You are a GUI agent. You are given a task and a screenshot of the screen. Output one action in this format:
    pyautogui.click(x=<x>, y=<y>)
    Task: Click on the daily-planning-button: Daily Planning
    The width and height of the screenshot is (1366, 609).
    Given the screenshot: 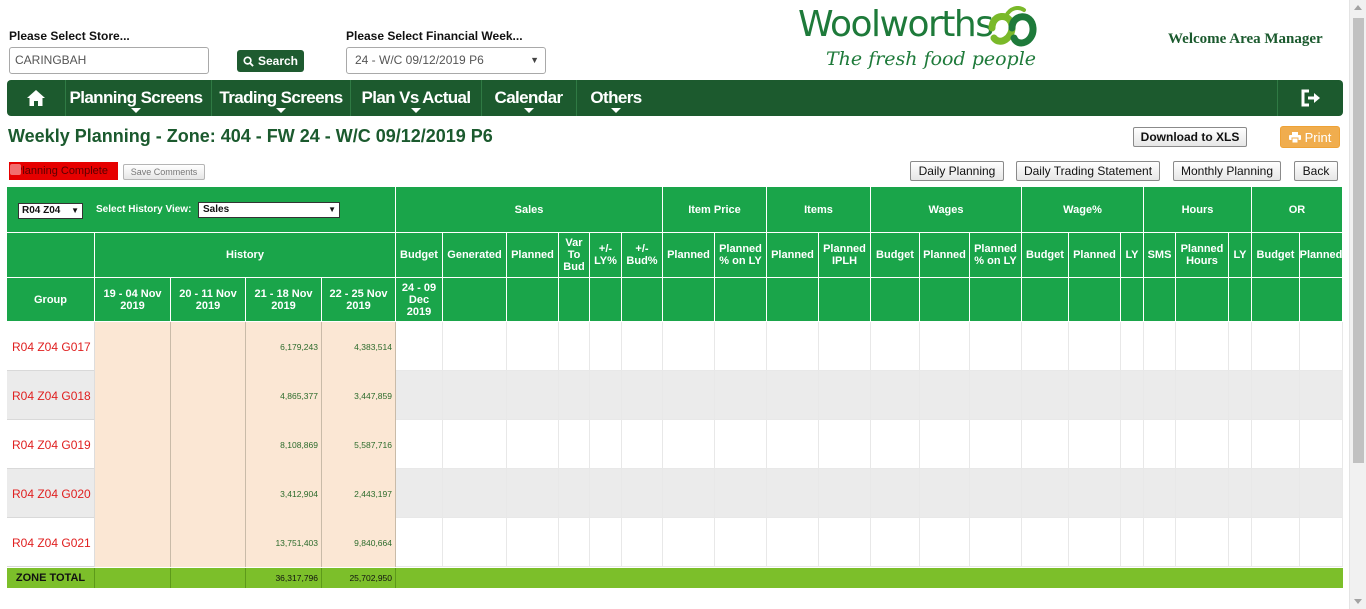 What is the action you would take?
    pyautogui.click(x=957, y=171)
    